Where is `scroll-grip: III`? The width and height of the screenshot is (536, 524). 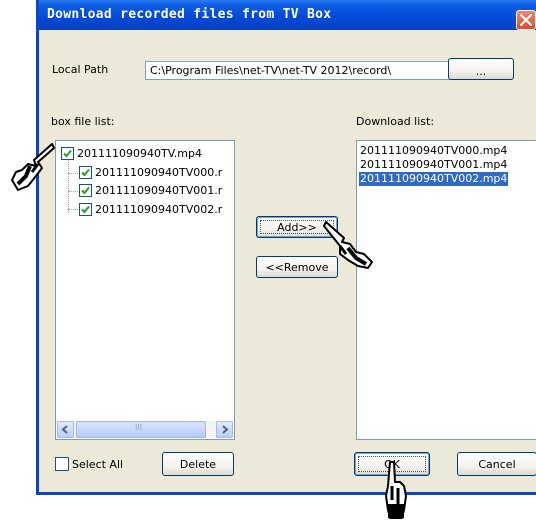
scroll-grip: III is located at coordinates (139, 427).